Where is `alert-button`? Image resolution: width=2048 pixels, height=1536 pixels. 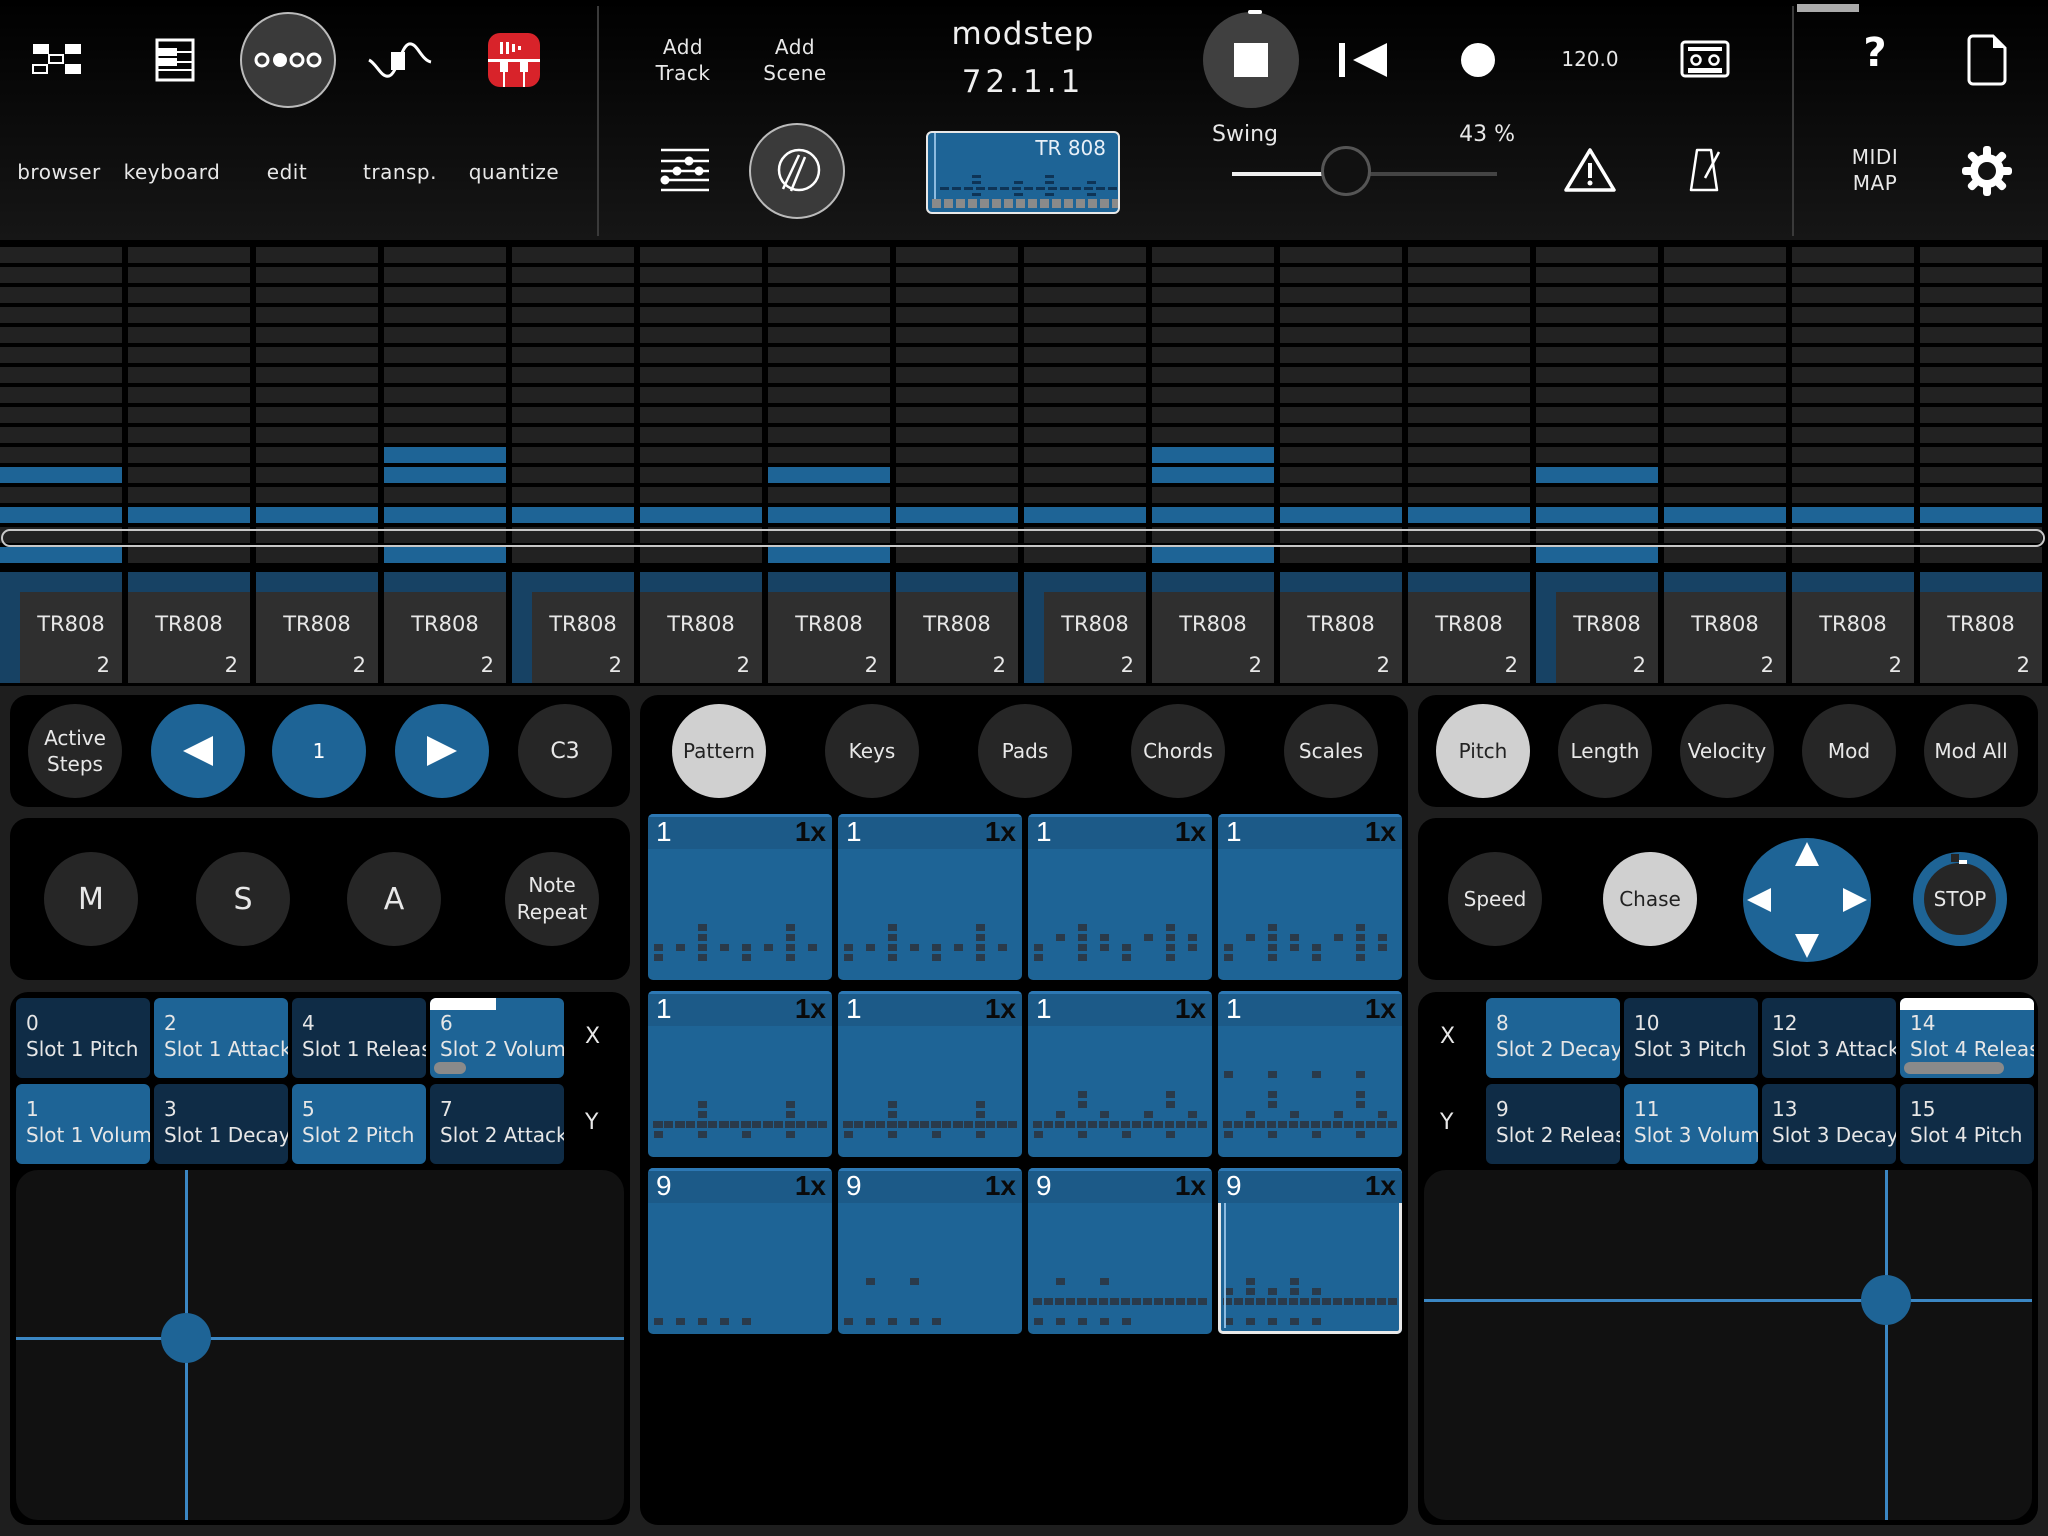 alert-button is located at coordinates (1590, 170).